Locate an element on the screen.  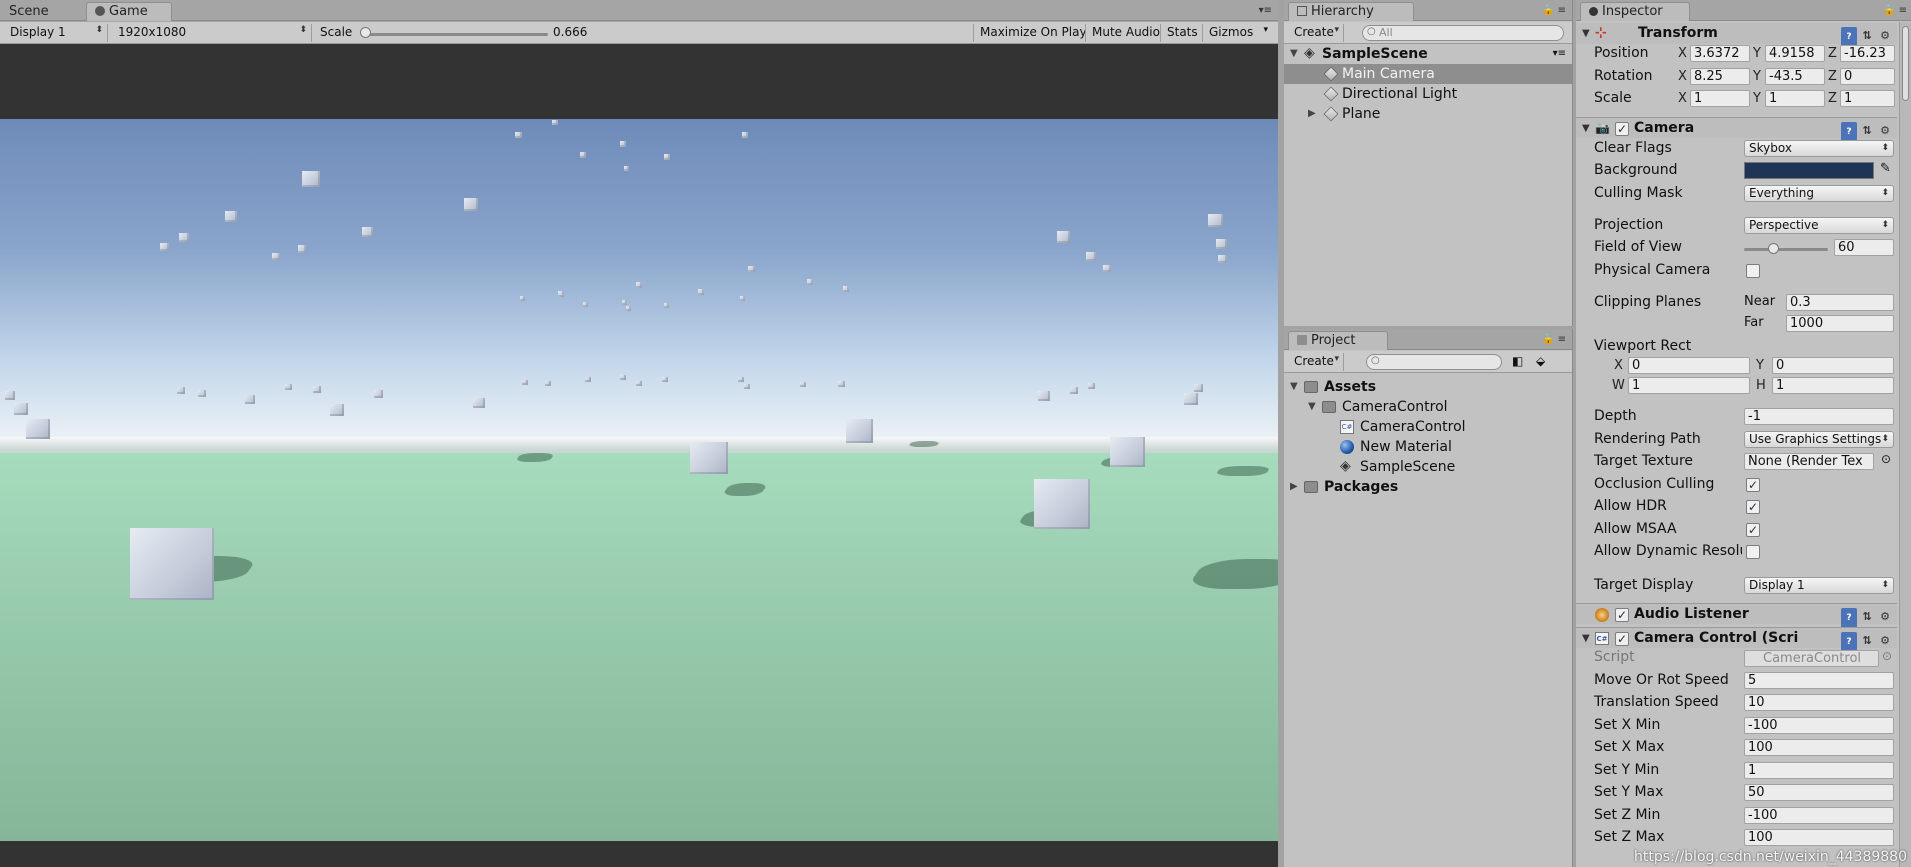
scale-slider-track is located at coordinates (455, 34).